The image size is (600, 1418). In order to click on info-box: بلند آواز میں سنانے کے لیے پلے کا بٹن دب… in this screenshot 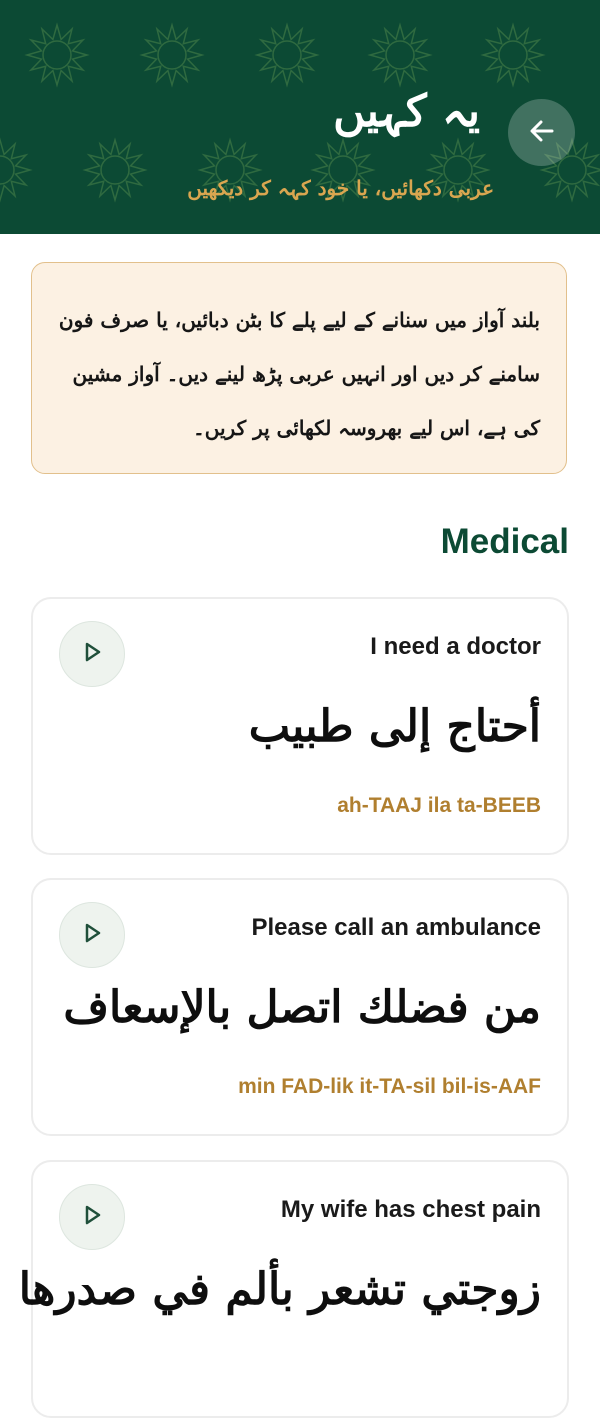, I will do `click(299, 368)`.